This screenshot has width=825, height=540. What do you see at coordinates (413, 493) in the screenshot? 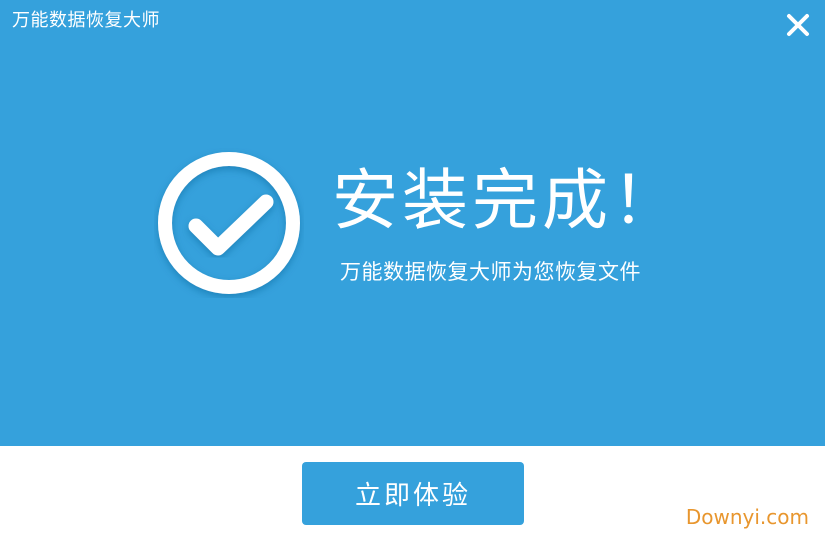
I see `try-now-button: 立即体验` at bounding box center [413, 493].